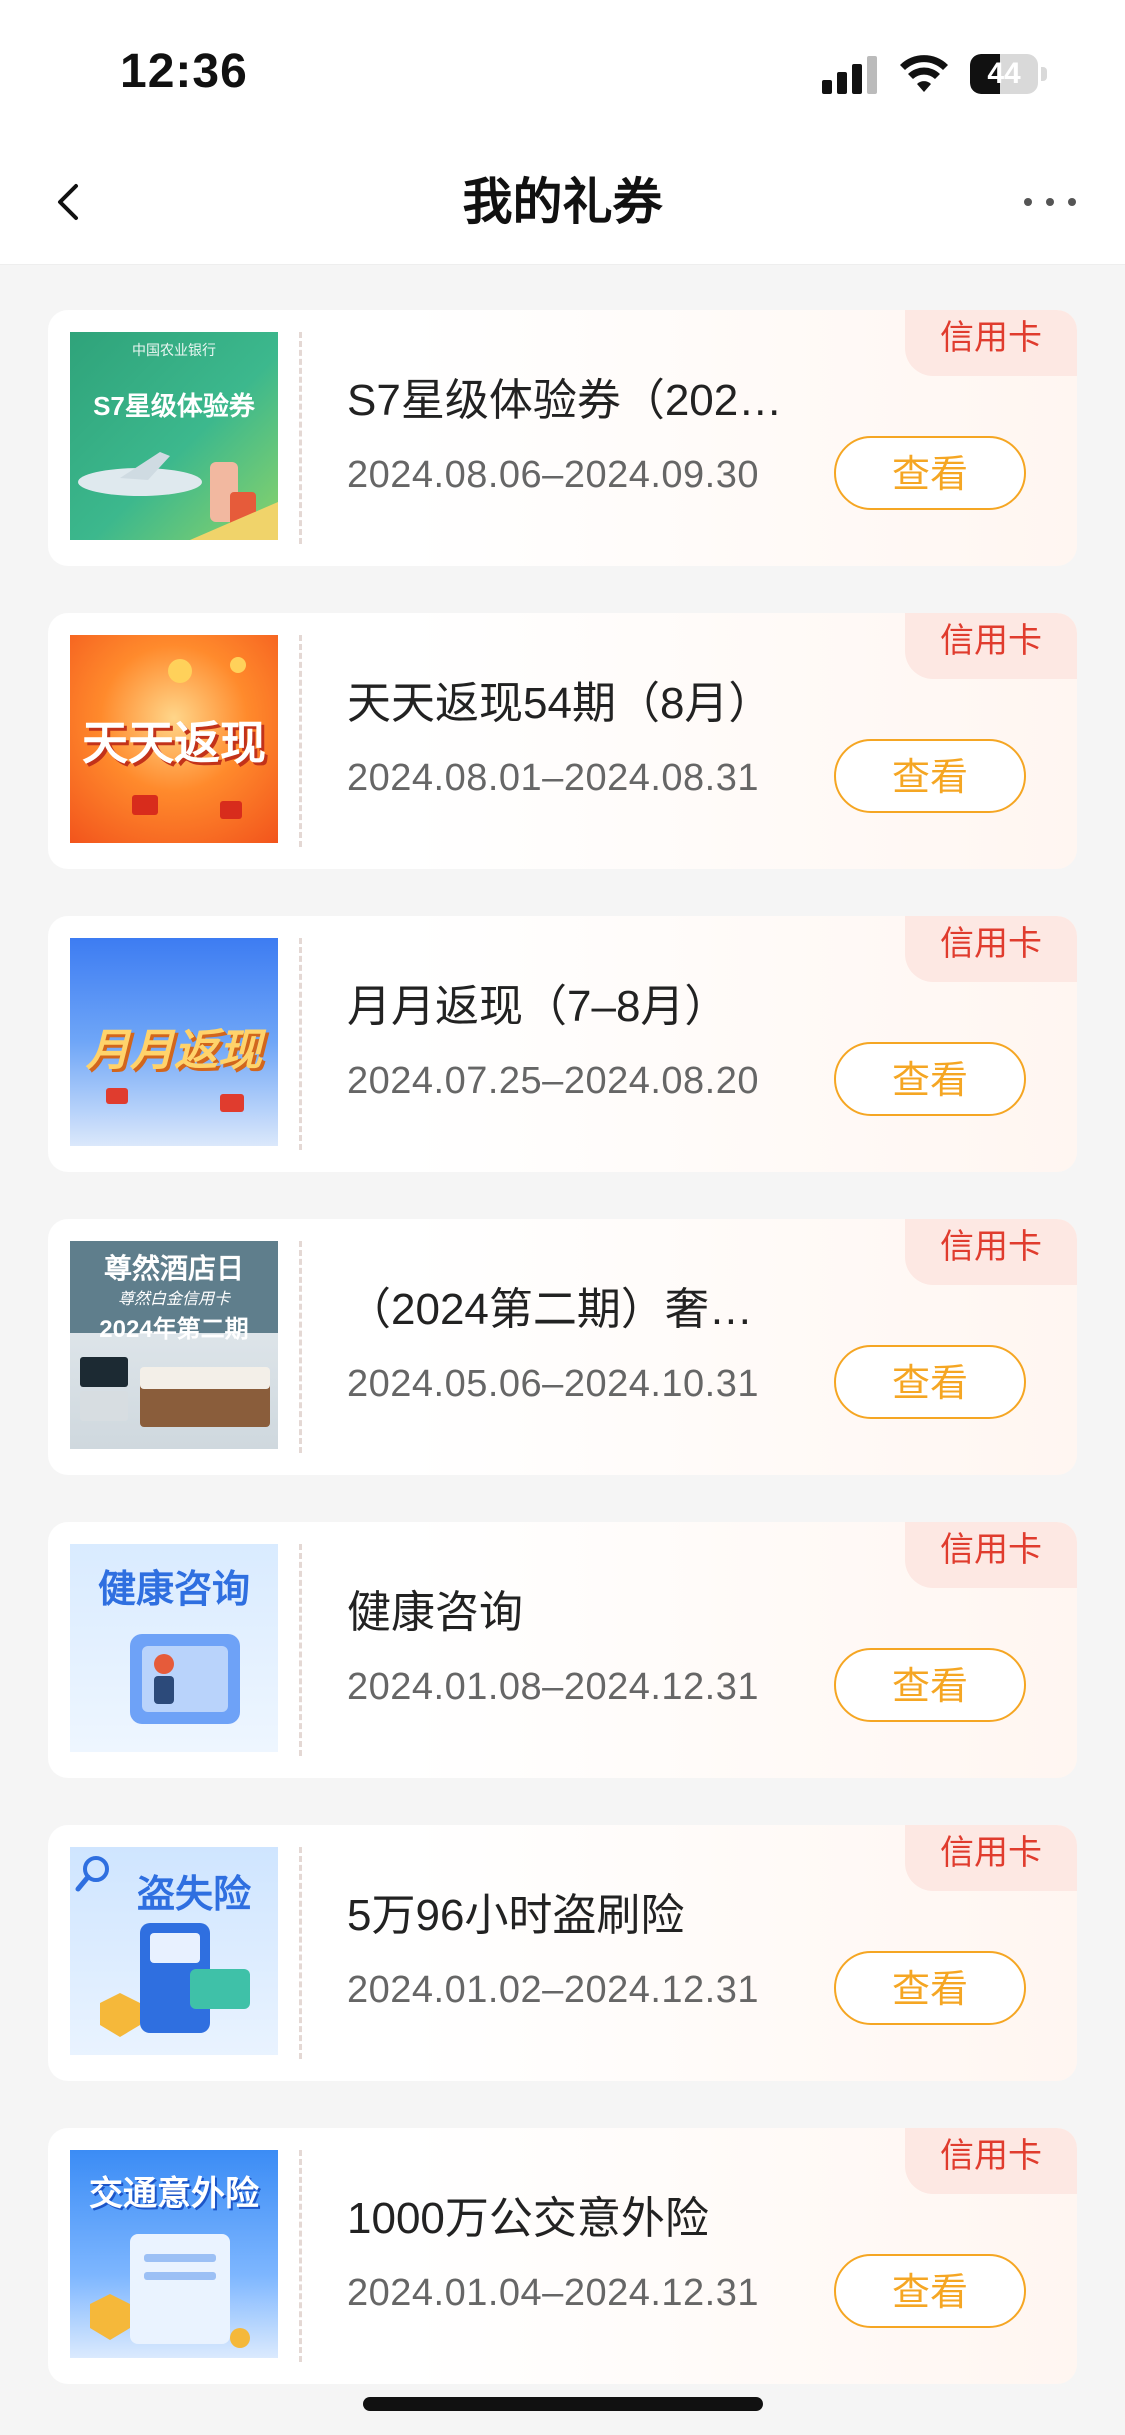  I want to click on coupon-validity: 2024.01.04–2024.12.31, so click(553, 2293).